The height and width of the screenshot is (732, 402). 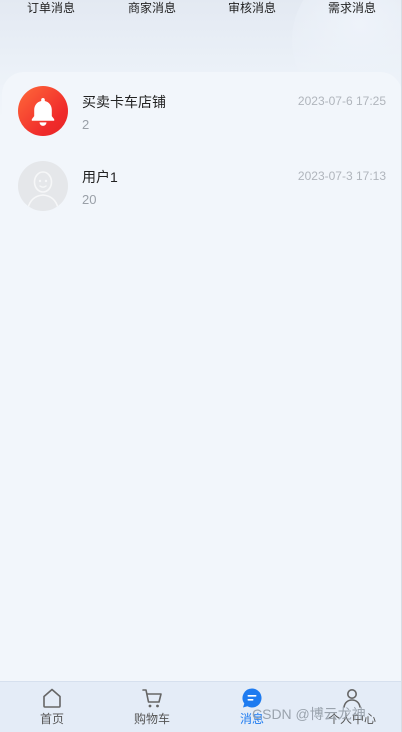 I want to click on message-category-tabs: 订单消息 商家消息 审核消息 需求消息, so click(x=201, y=10).